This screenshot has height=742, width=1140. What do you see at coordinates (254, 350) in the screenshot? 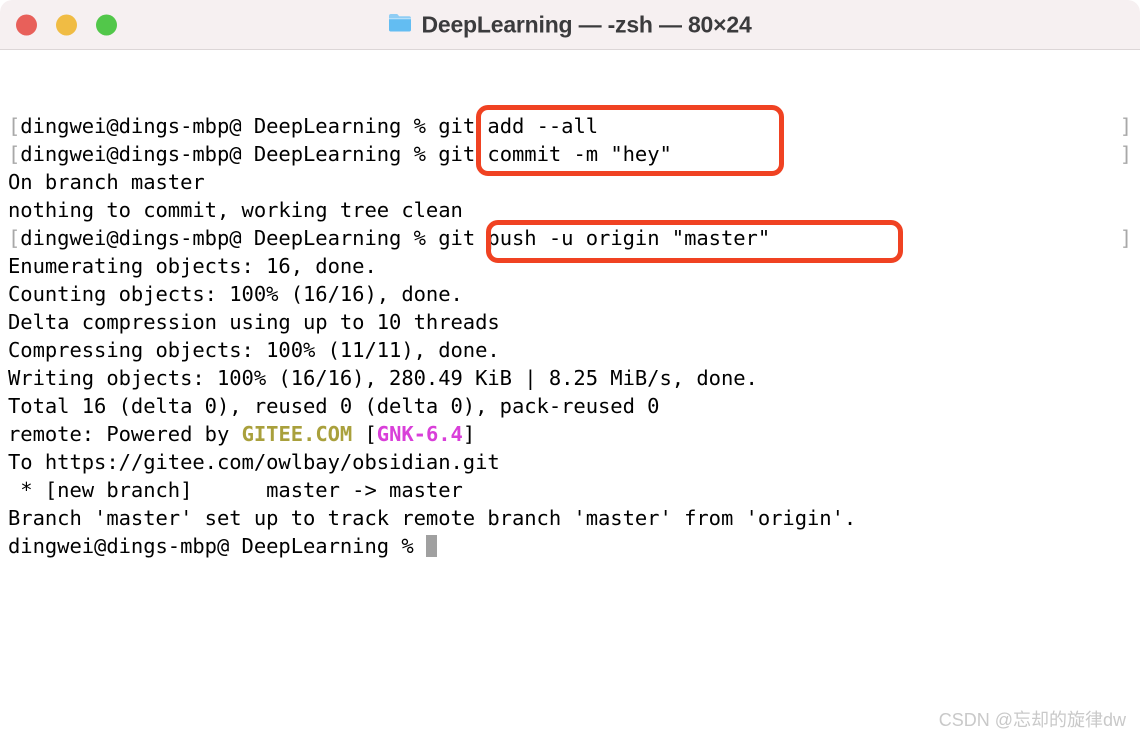
I see `terminal-line-compressing: Compressing objects: 100% (11/11), done.` at bounding box center [254, 350].